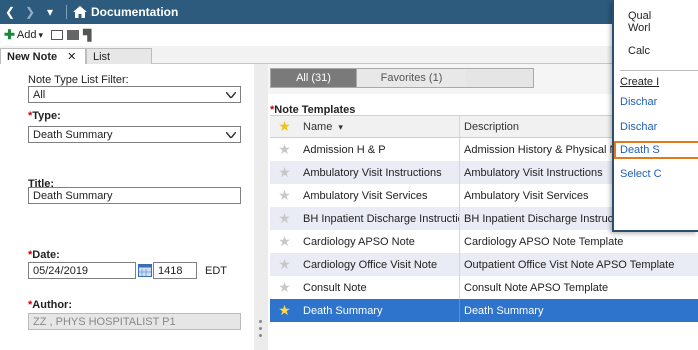 The image size is (698, 350). What do you see at coordinates (578, 241) in the screenshot?
I see `template-description: Cardiology APSO Note Template` at bounding box center [578, 241].